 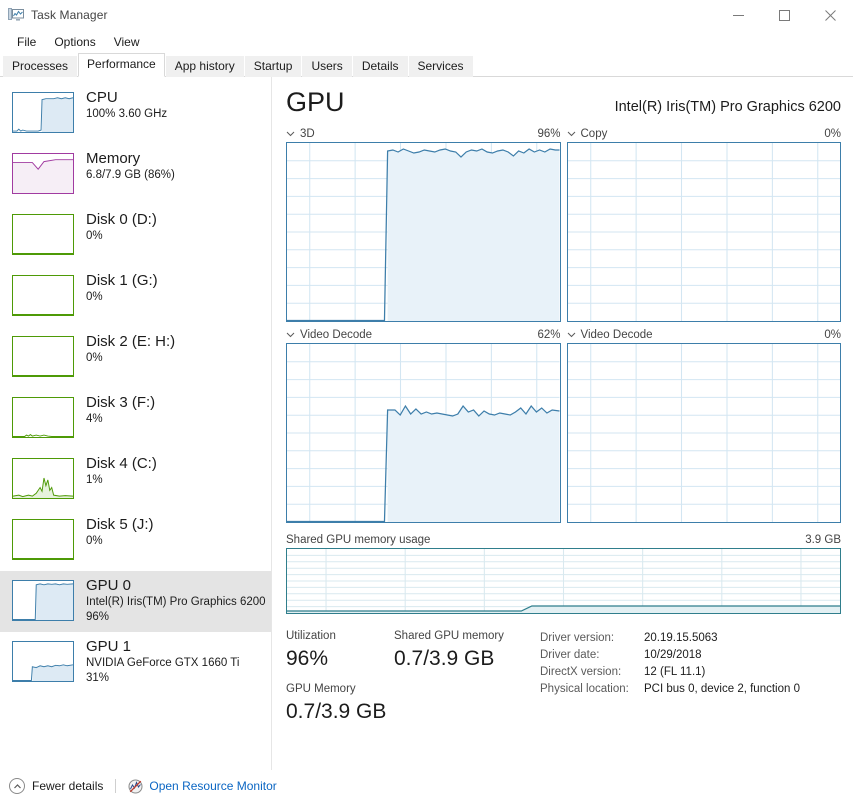 I want to click on tab-services: Services, so click(x=440, y=66).